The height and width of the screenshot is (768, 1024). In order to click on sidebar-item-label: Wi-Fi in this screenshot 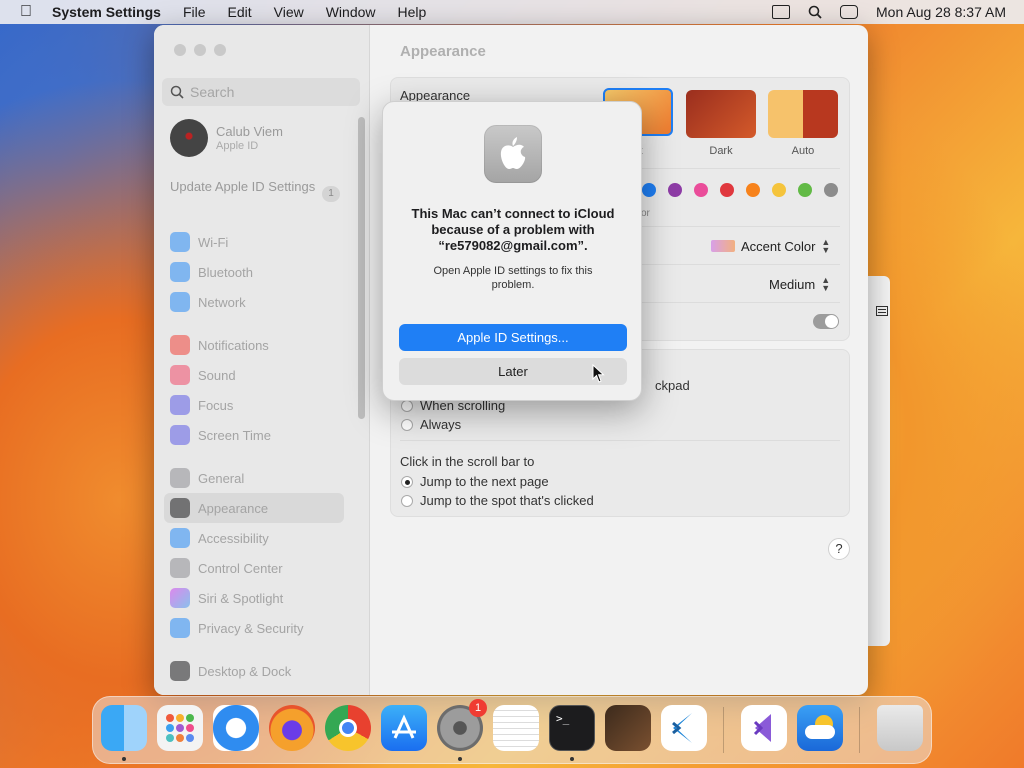, I will do `click(213, 242)`.